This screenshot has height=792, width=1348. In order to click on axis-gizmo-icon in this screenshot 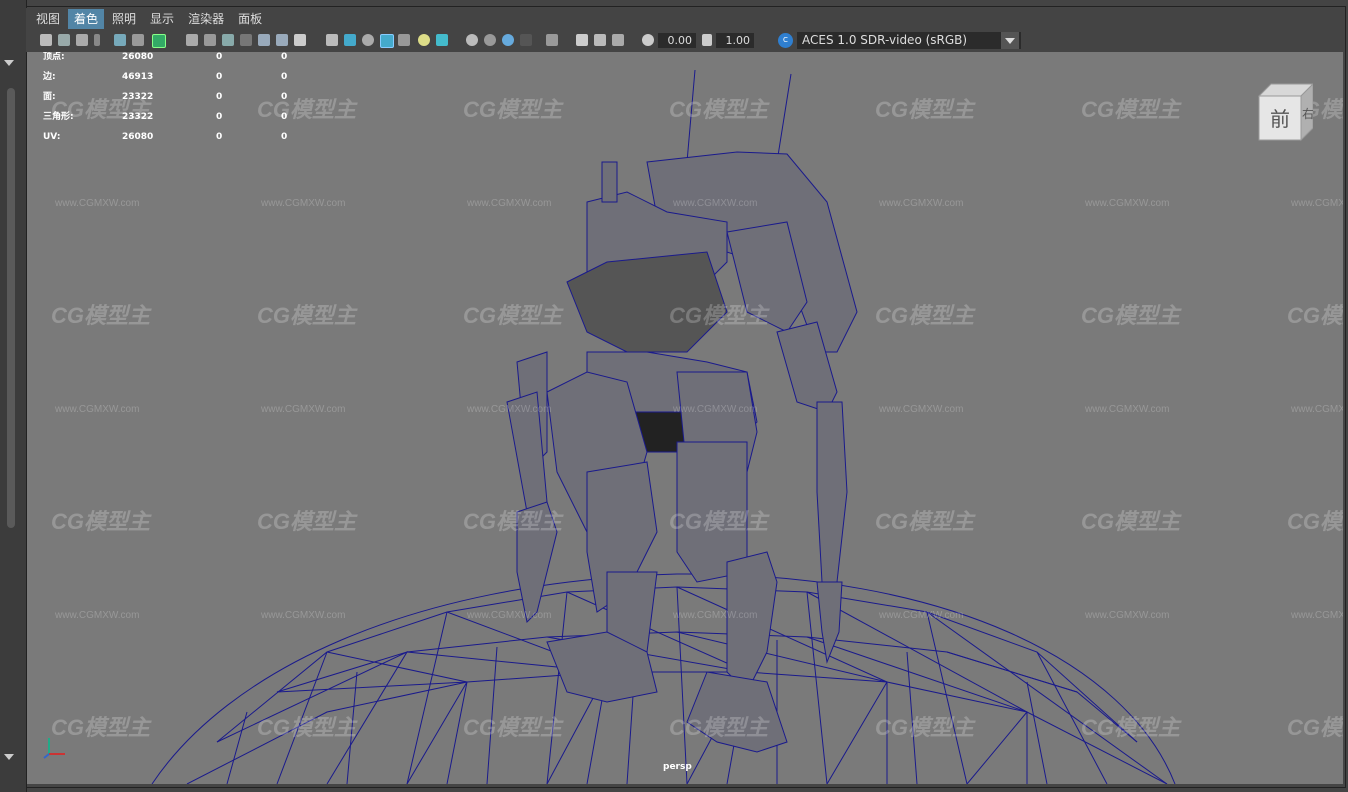, I will do `click(54, 748)`.